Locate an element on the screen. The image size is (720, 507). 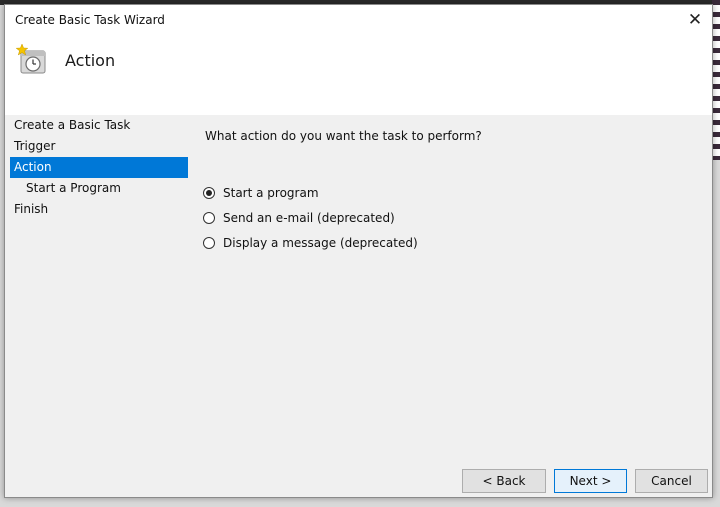
step-start-a-program: Start a Program is located at coordinates (99, 188).